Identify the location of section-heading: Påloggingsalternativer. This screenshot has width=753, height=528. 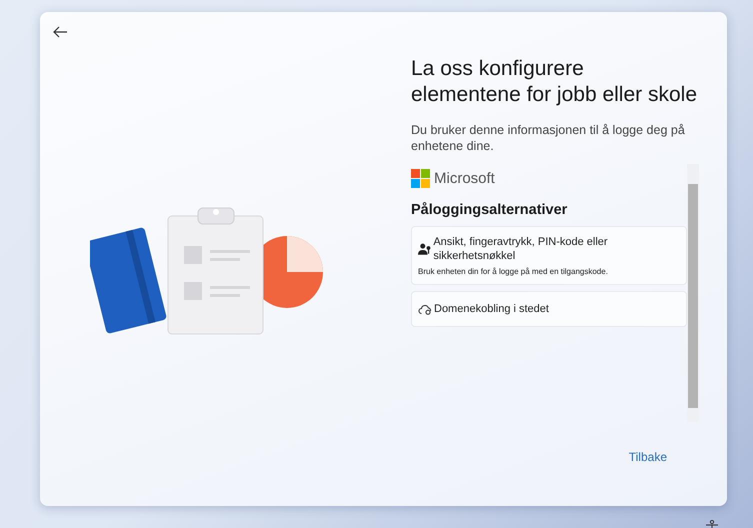
(489, 210).